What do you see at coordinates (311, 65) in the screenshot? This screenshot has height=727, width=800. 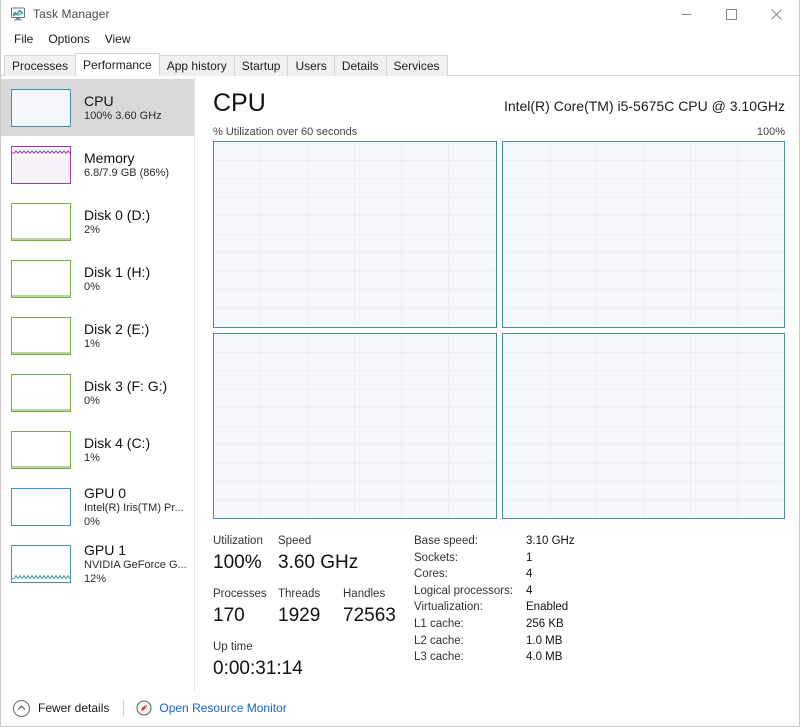 I see `tab-users: Users` at bounding box center [311, 65].